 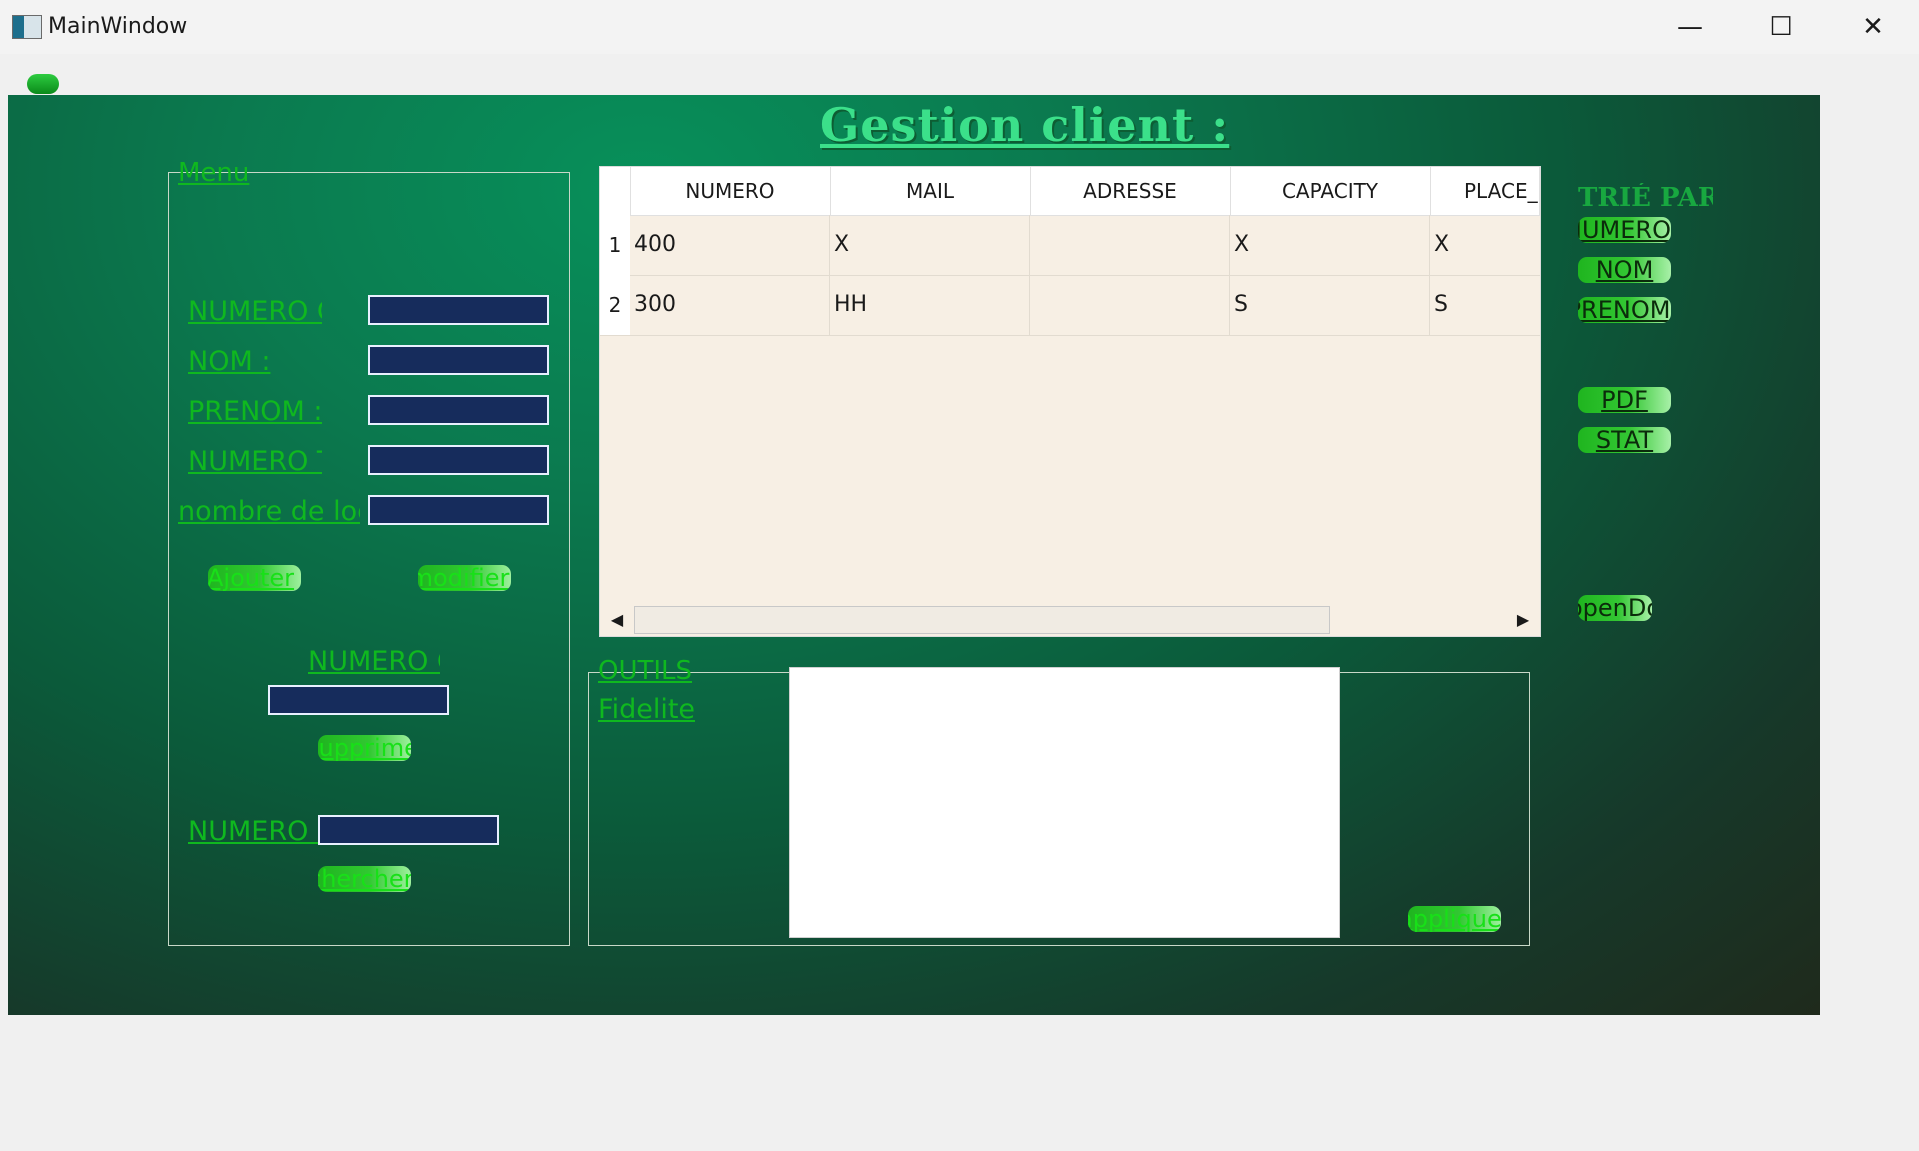 I want to click on opendoc-button: openDoc, so click(x=1615, y=608).